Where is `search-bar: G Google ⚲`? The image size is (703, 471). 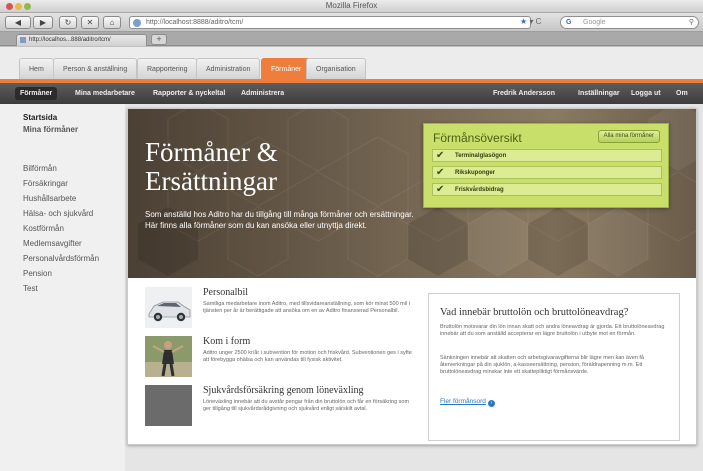
search-bar: G Google ⚲ is located at coordinates (629, 22).